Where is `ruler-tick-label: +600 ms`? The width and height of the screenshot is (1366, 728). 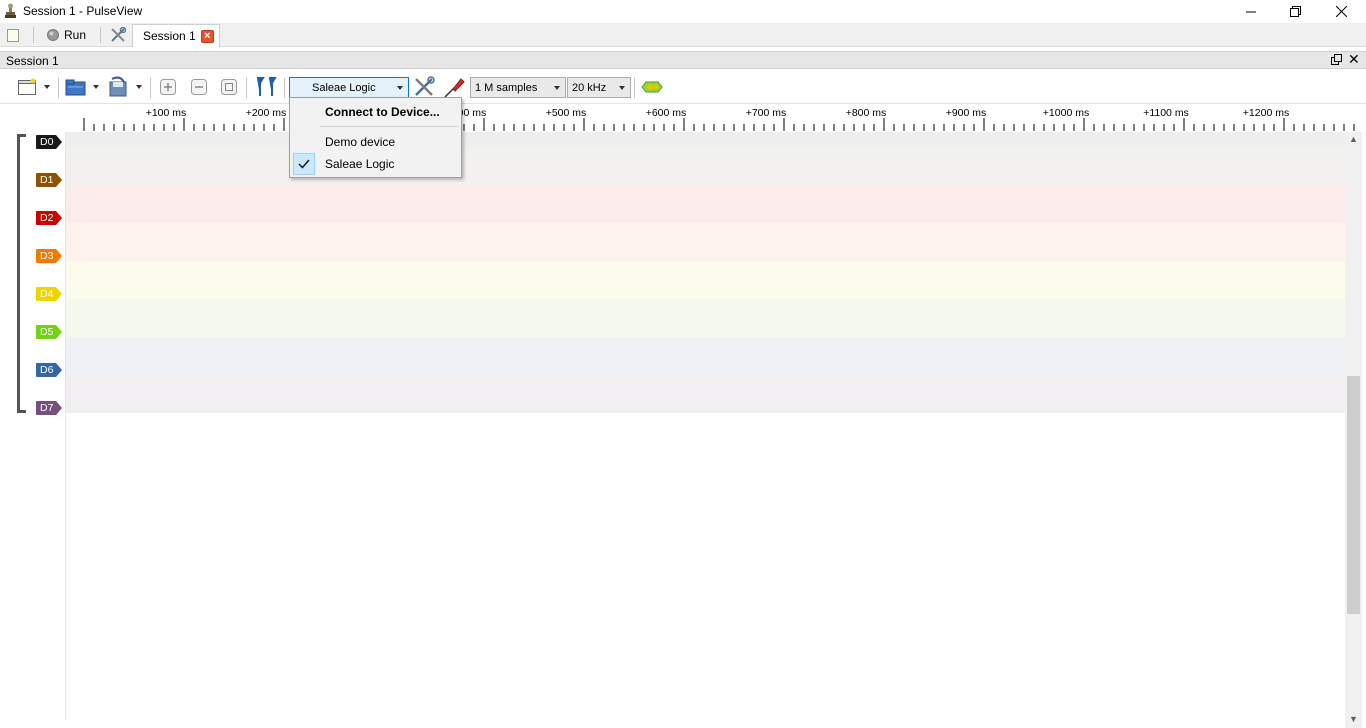
ruler-tick-label: +600 ms is located at coordinates (666, 113).